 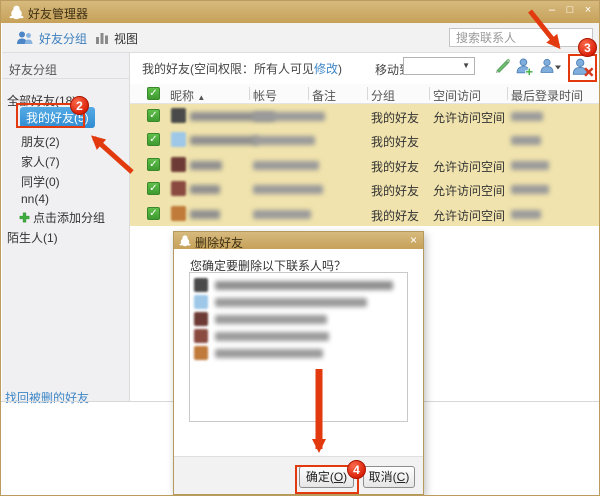 I want to click on friend-groups-button: 好友分组, so click(x=51, y=38).